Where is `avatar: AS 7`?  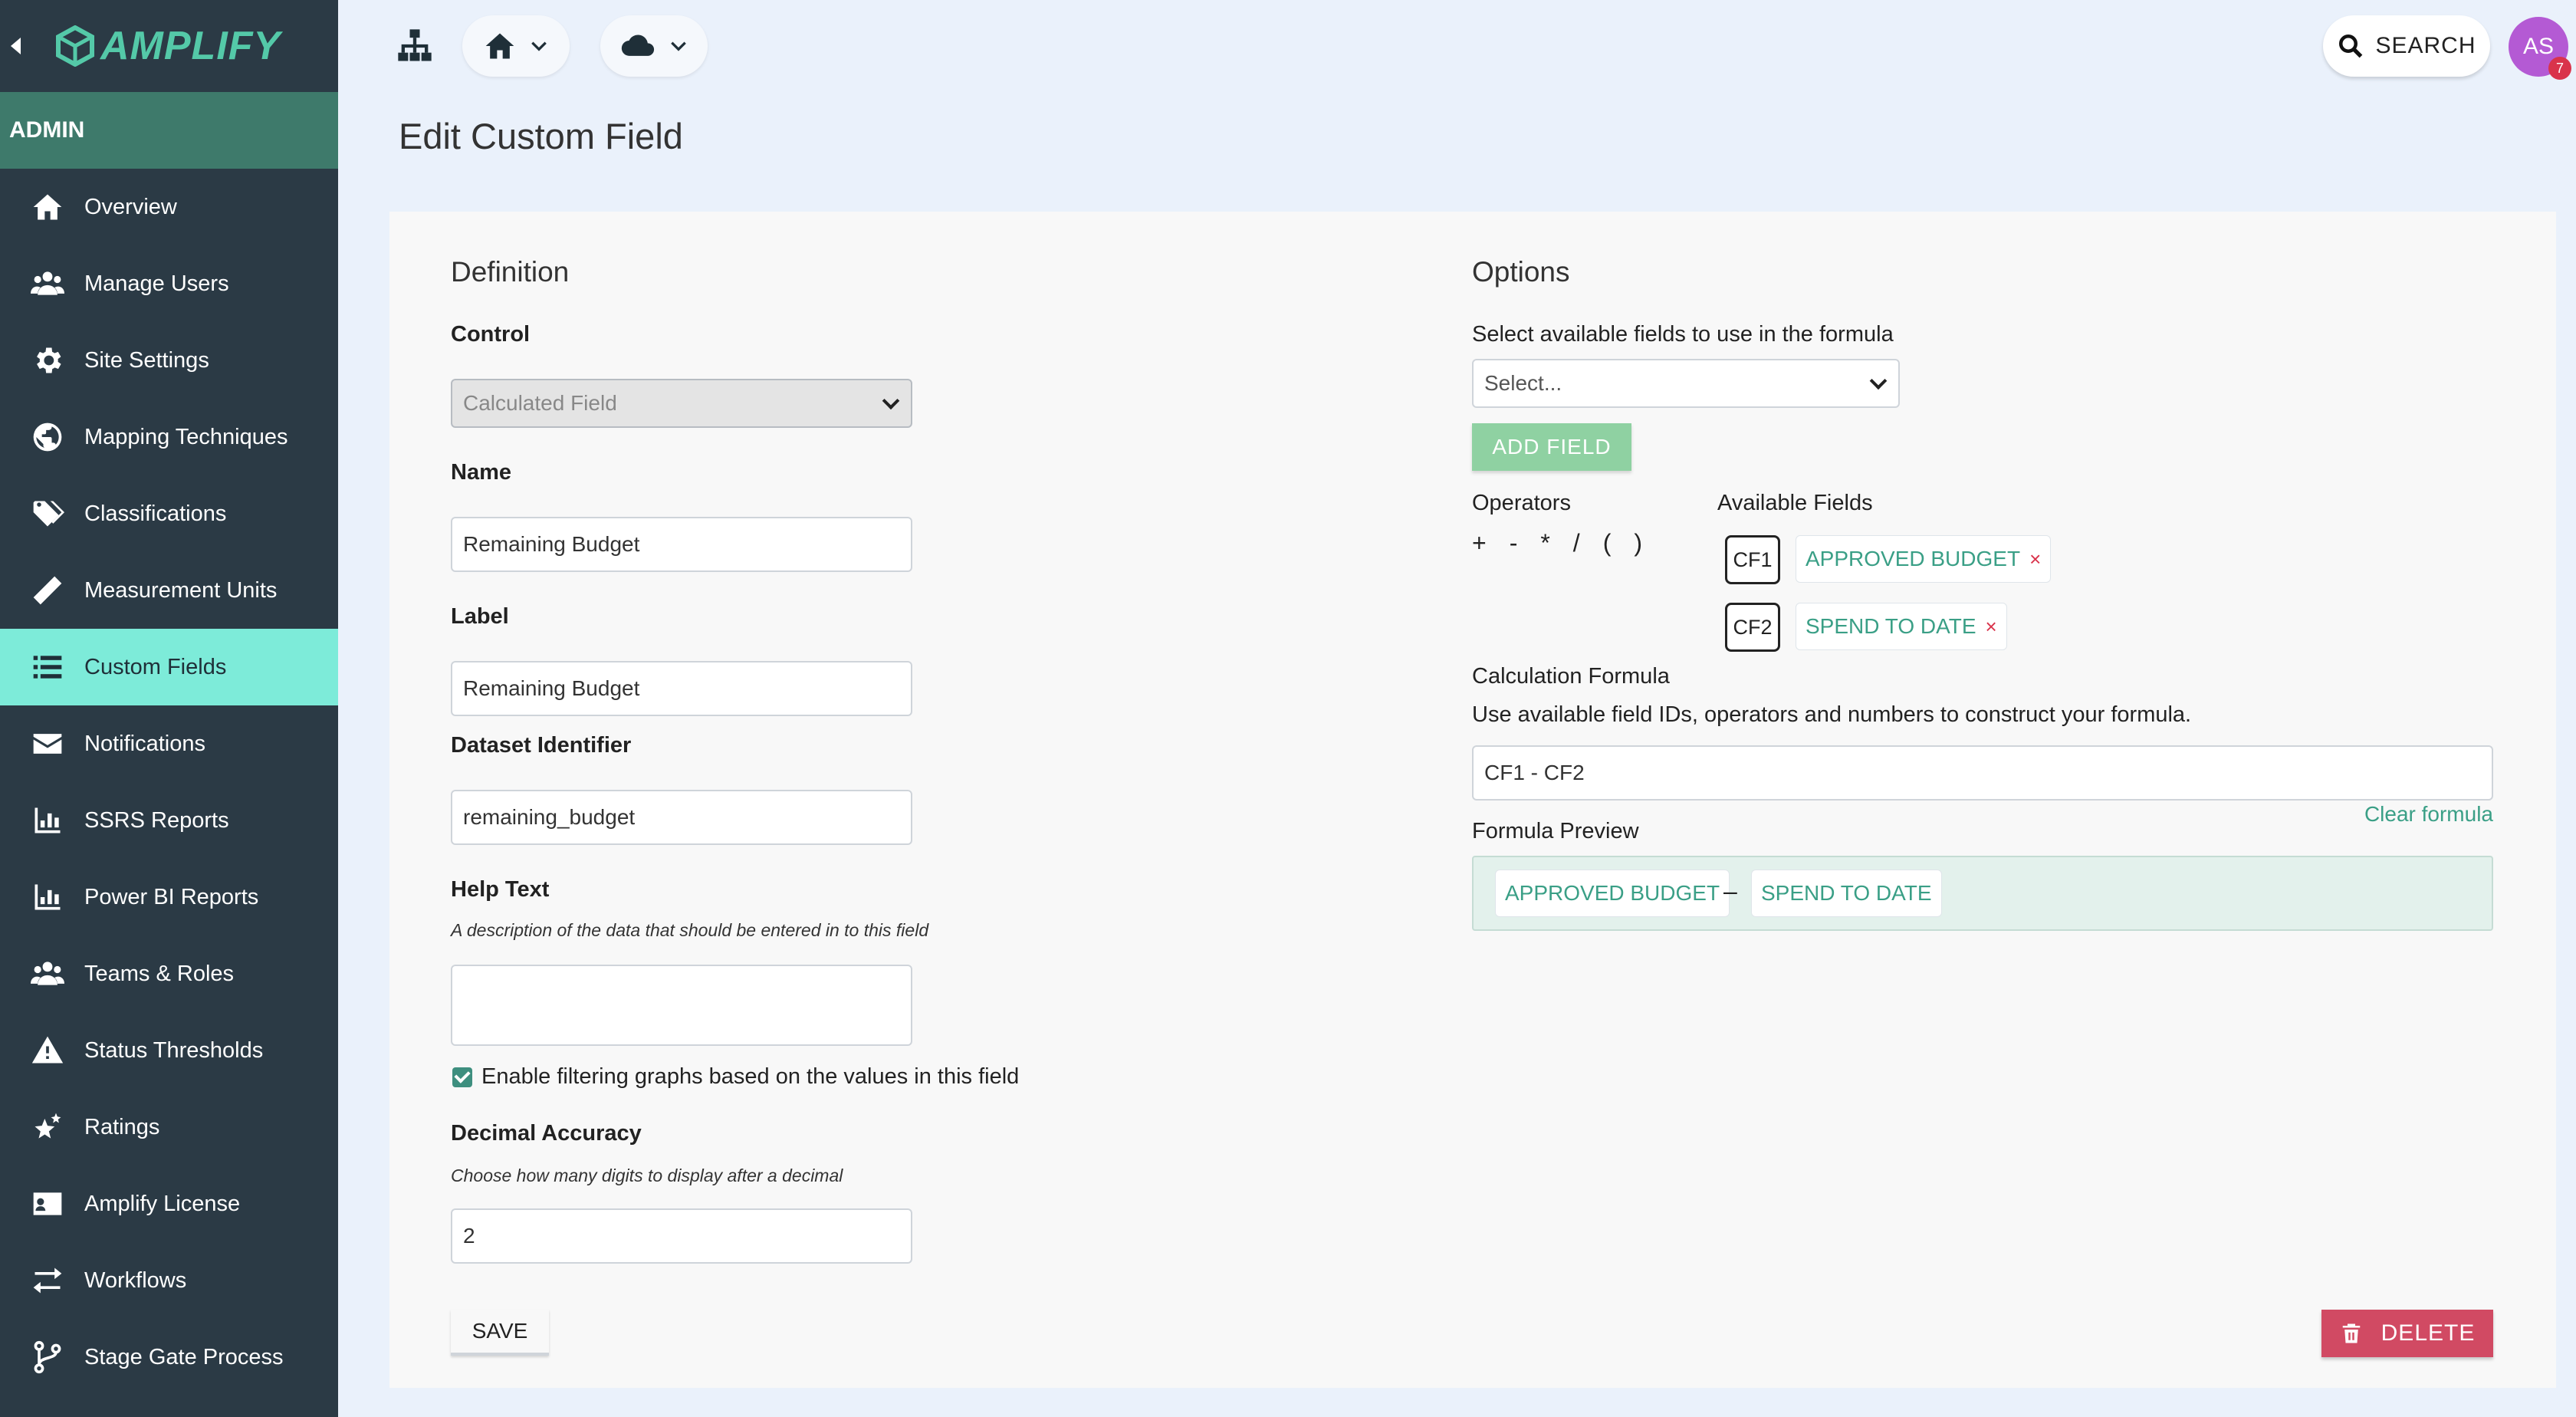 avatar: AS 7 is located at coordinates (2540, 48).